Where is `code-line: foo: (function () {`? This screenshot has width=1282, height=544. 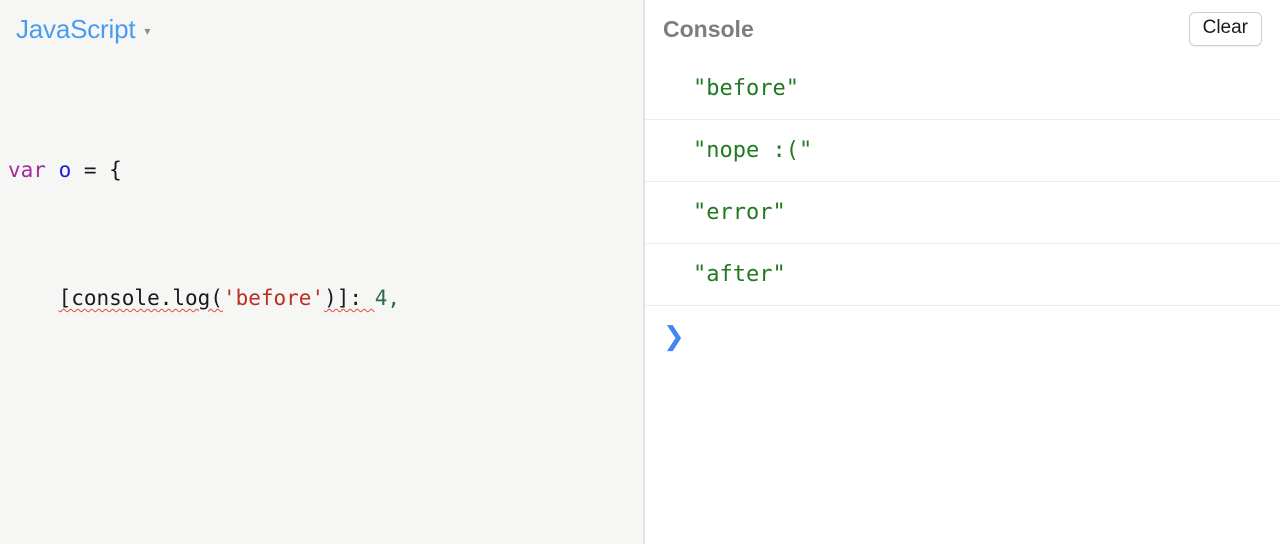 code-line: foo: (function () { is located at coordinates (321, 541).